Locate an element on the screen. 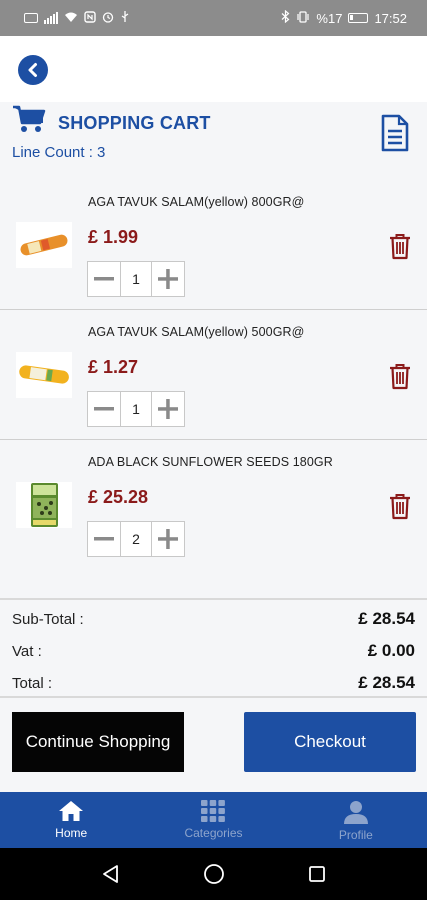  cart-item: AGA TAVUK SALAM(yellow) 800GR@ £ 1.99 1 is located at coordinates (213, 245).